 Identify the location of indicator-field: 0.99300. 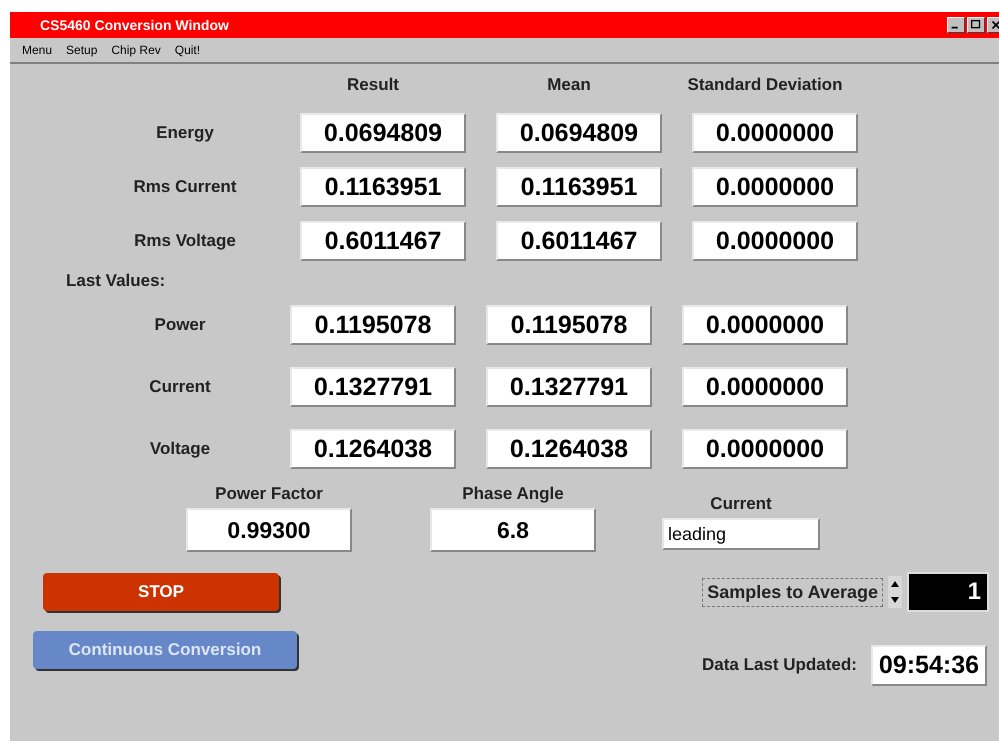
(269, 530).